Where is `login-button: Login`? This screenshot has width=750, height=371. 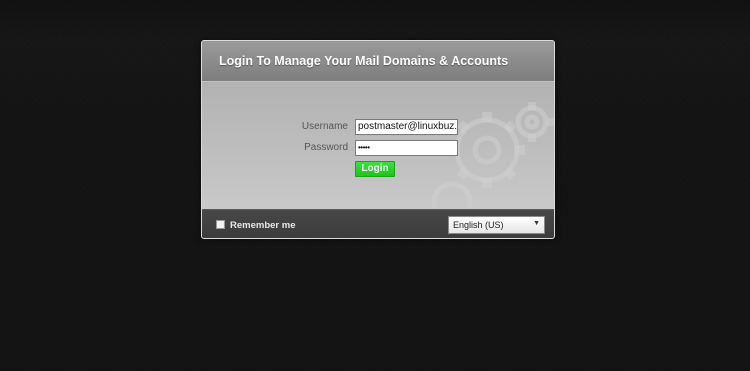 login-button: Login is located at coordinates (375, 169).